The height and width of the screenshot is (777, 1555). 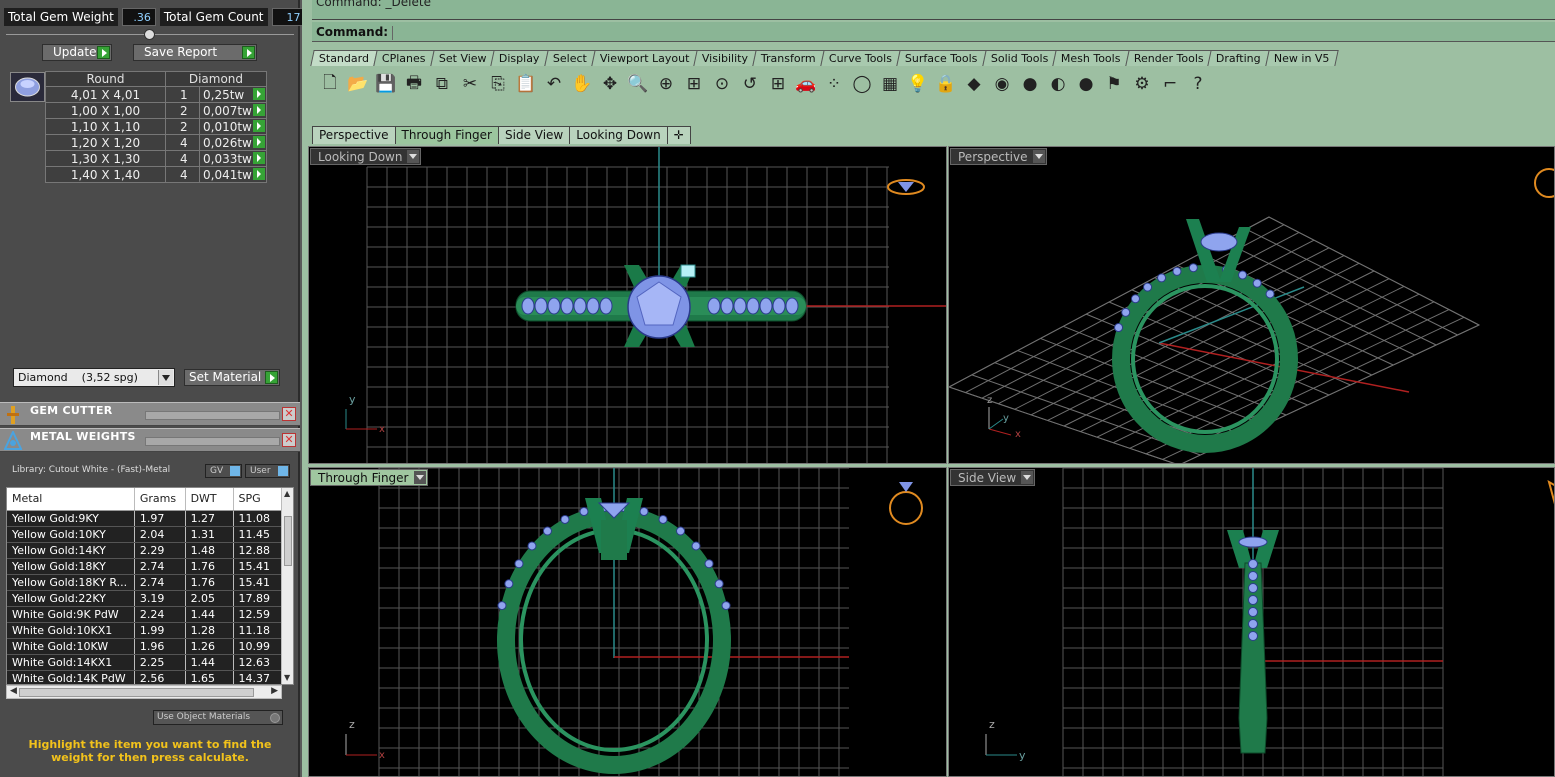 I want to click on import-icon: ⧉, so click(x=442, y=84).